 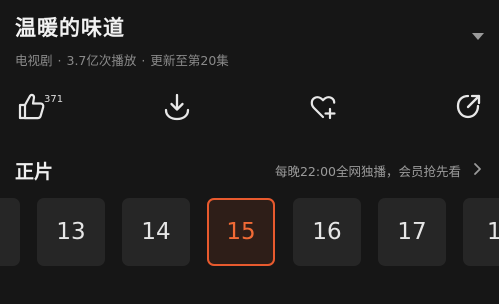 I want to click on show-title: 温暖的味道, so click(x=70, y=28).